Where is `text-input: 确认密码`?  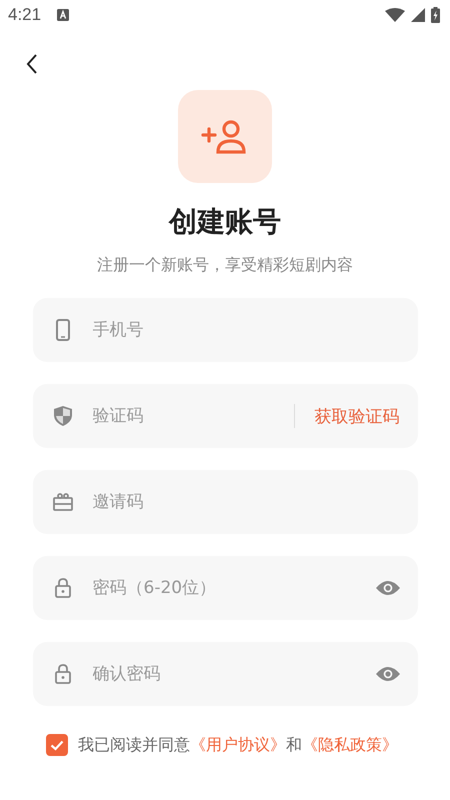
text-input: 确认密码 is located at coordinates (233, 674).